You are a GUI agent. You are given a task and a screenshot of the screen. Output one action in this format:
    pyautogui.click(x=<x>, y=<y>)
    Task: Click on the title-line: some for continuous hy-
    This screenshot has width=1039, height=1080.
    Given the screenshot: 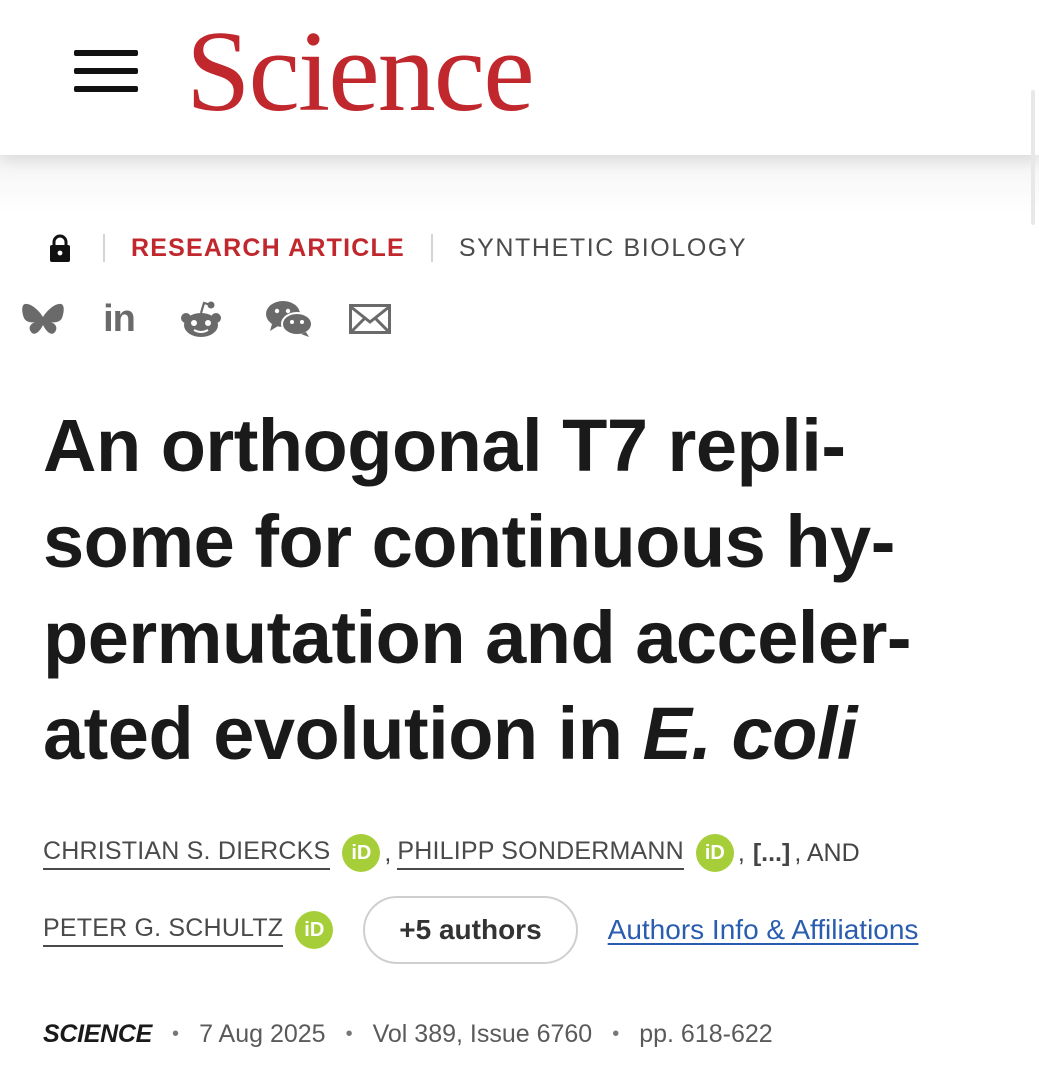 What is the action you would take?
    pyautogui.click(x=469, y=541)
    